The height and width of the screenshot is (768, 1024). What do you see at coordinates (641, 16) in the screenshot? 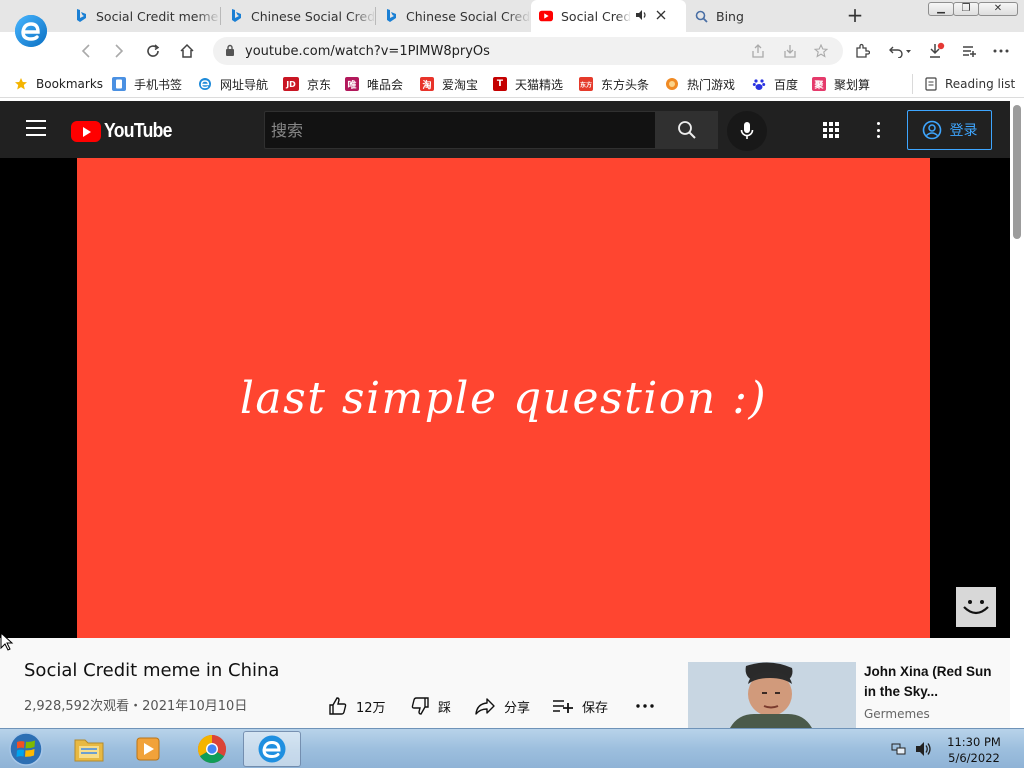
I see `speaker-icon` at bounding box center [641, 16].